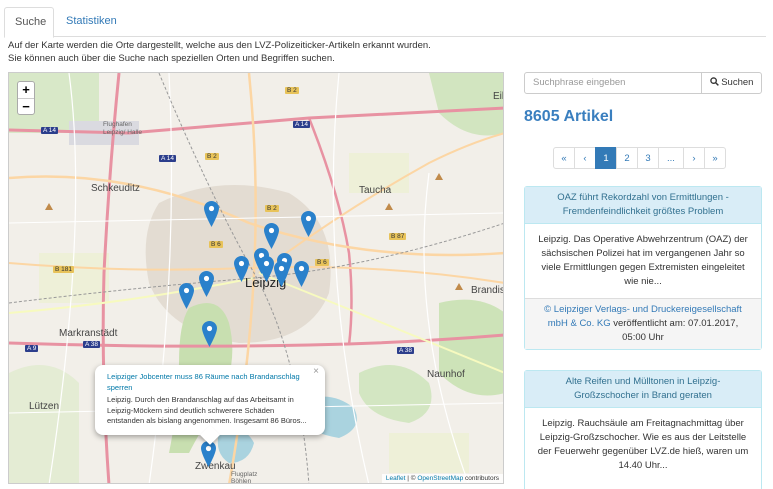 Image resolution: width=773 pixels, height=489 pixels. I want to click on popup-close-button: ×, so click(316, 372).